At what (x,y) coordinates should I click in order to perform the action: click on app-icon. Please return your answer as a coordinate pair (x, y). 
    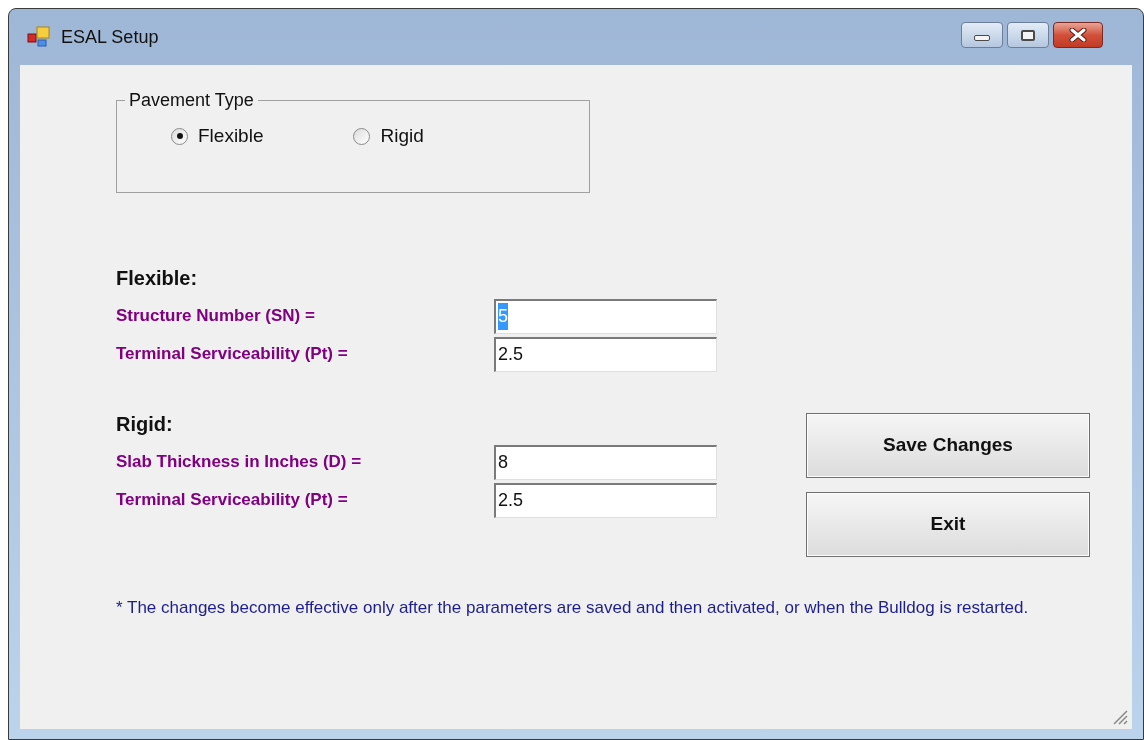
    Looking at the image, I should click on (39, 37).